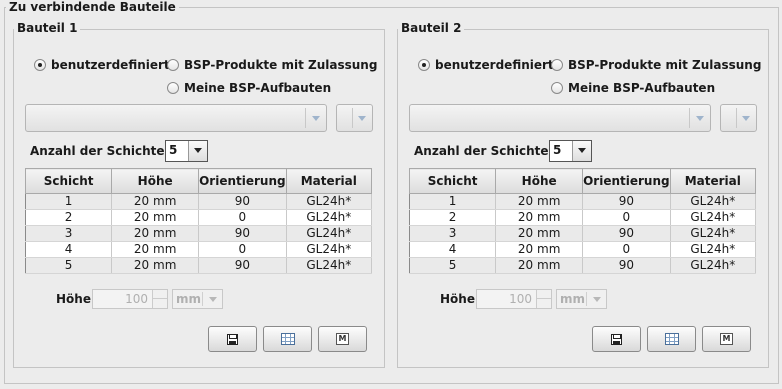  What do you see at coordinates (272, 65) in the screenshot?
I see `radio-bsp-products-1: BSP-Produkte mit Zulassung` at bounding box center [272, 65].